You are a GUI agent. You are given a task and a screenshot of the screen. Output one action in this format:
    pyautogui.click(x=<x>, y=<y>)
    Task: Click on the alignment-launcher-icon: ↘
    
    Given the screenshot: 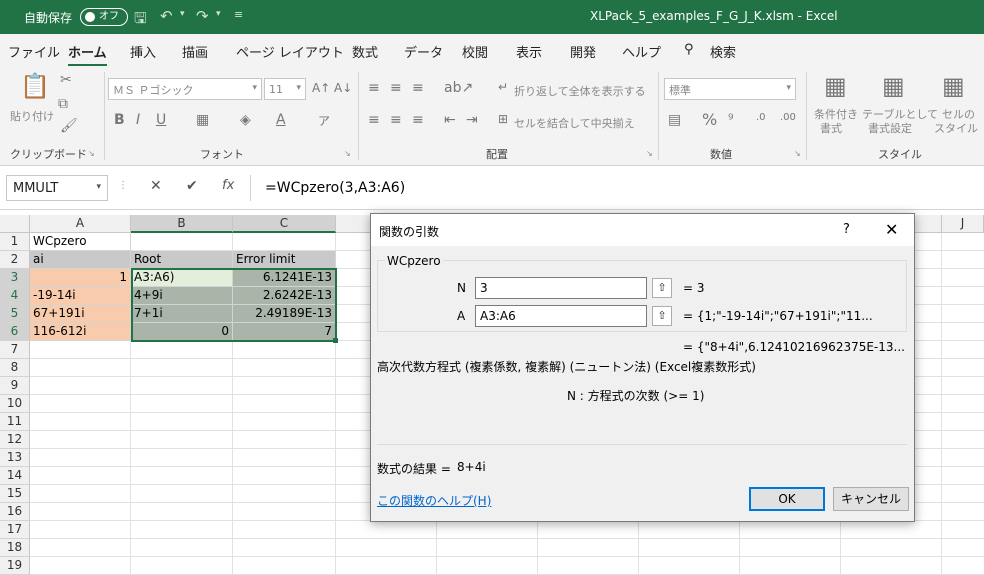 What is the action you would take?
    pyautogui.click(x=649, y=153)
    